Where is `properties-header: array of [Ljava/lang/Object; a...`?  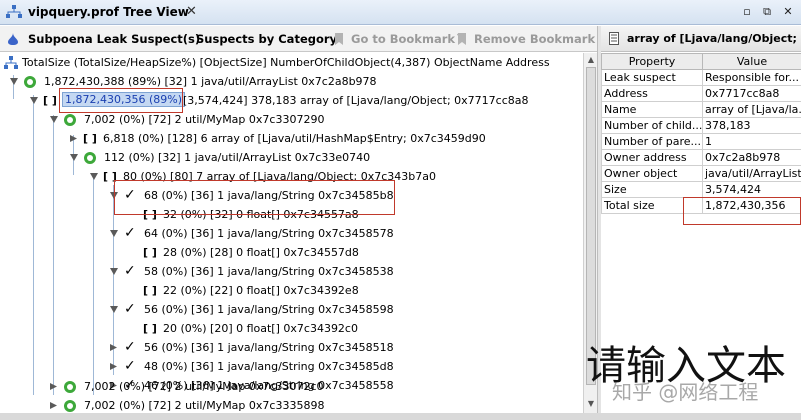 properties-header: array of [Ljava/lang/Object; a... is located at coordinates (701, 39).